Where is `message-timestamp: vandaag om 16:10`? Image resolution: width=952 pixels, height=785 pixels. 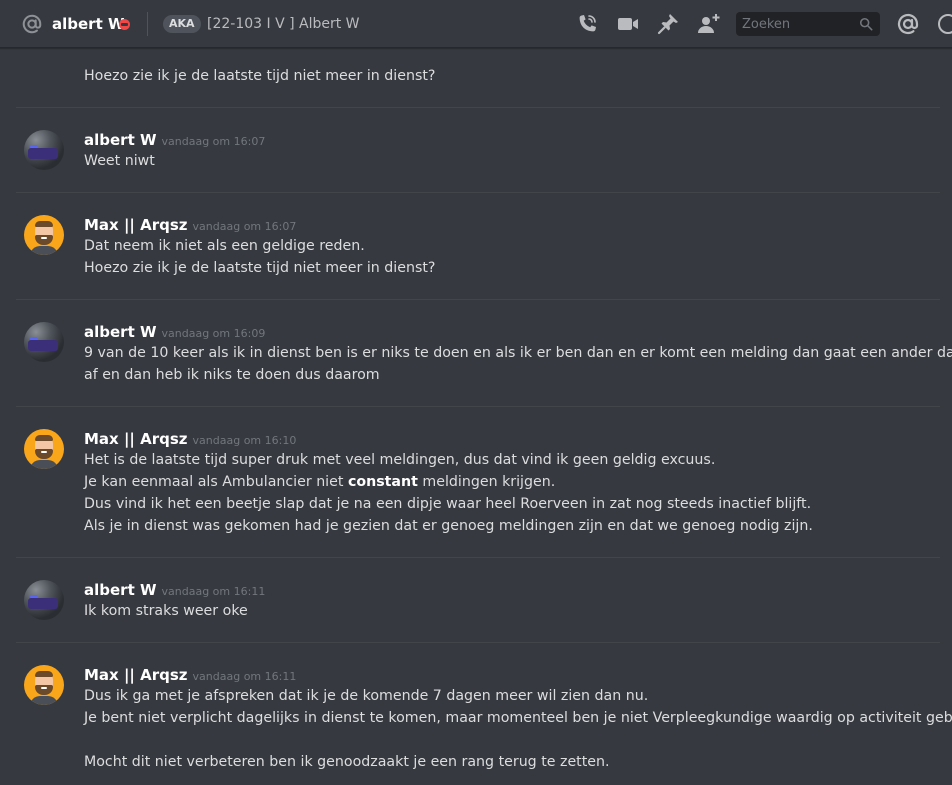 message-timestamp: vandaag om 16:10 is located at coordinates (244, 440).